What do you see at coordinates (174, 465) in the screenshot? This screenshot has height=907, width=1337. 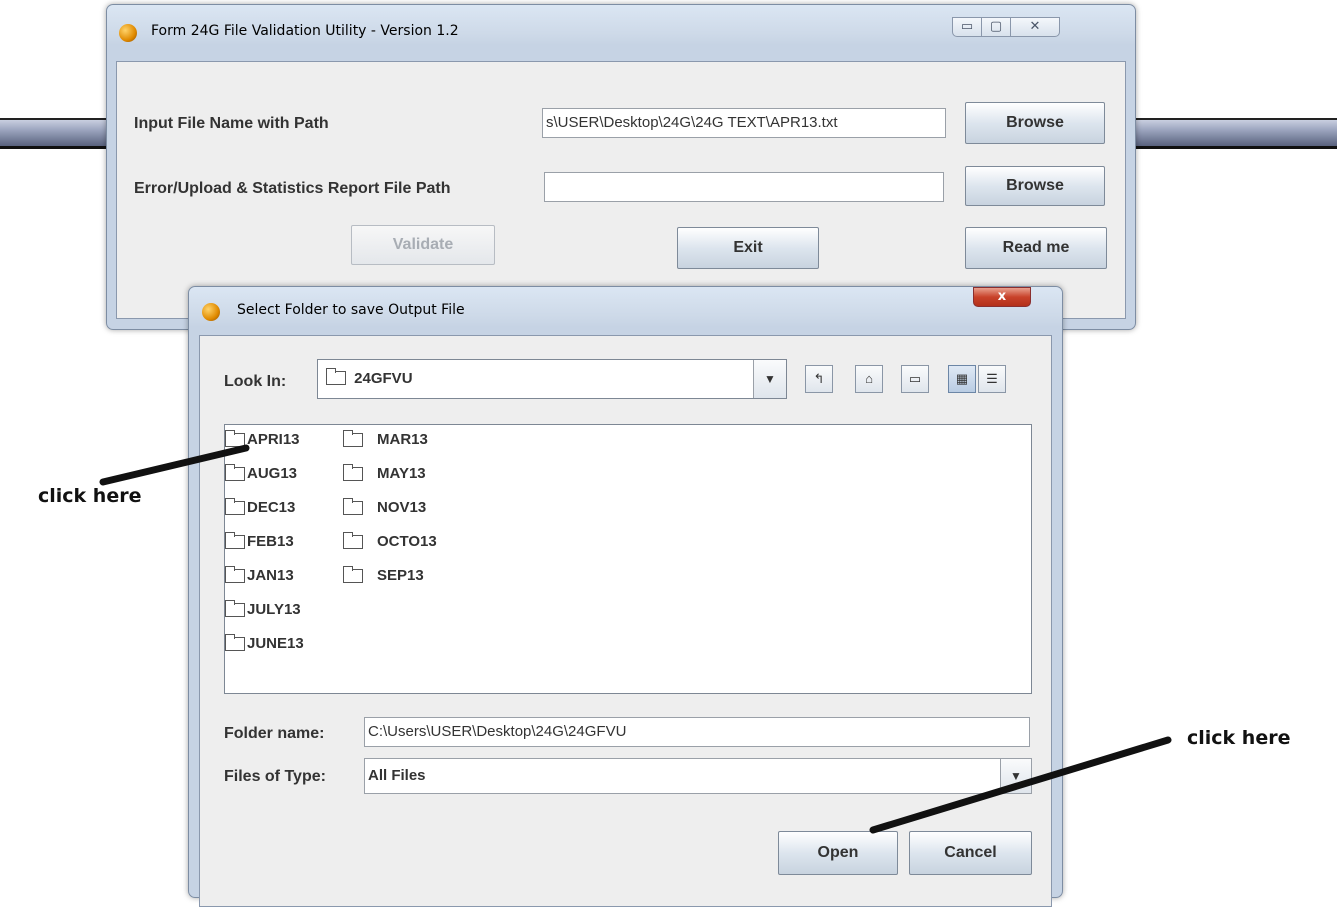 I see `annotation-line-left` at bounding box center [174, 465].